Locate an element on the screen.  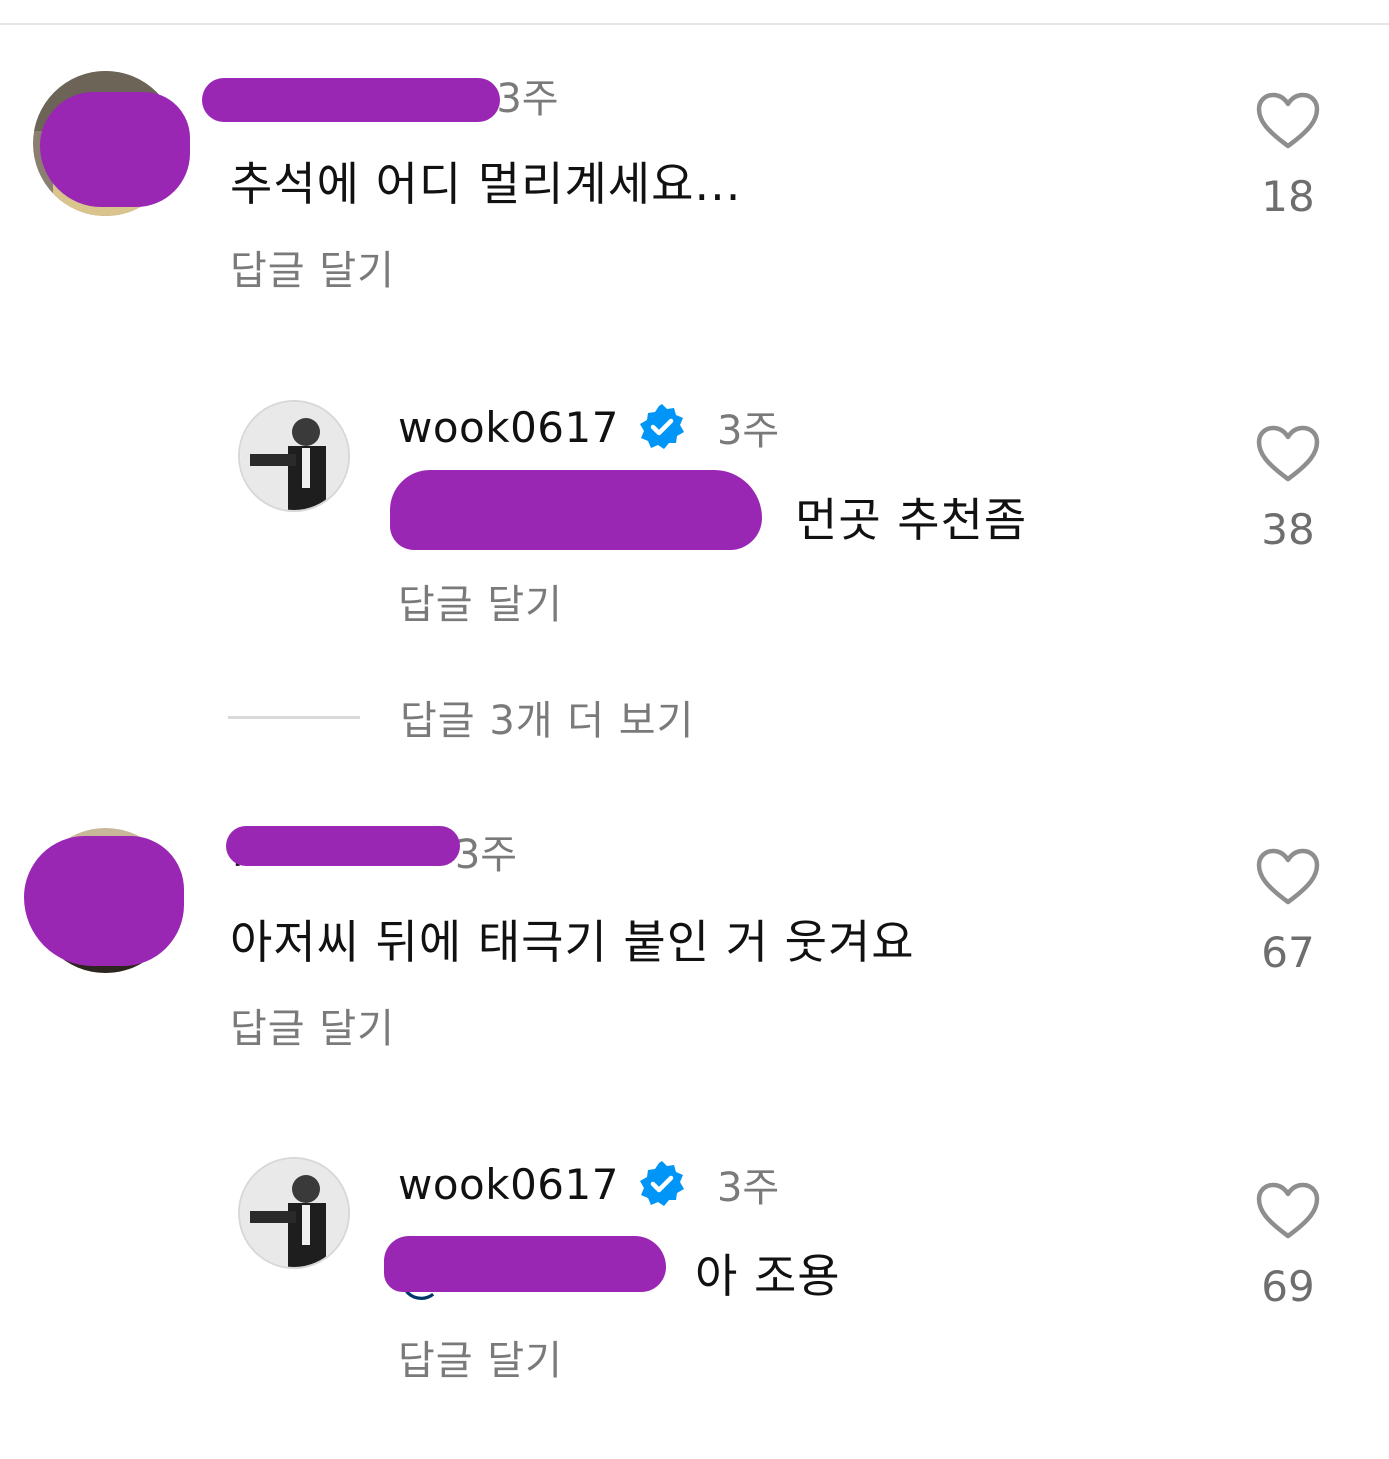
comment-message: 먼곳 추천좀 is located at coordinates (911, 520).